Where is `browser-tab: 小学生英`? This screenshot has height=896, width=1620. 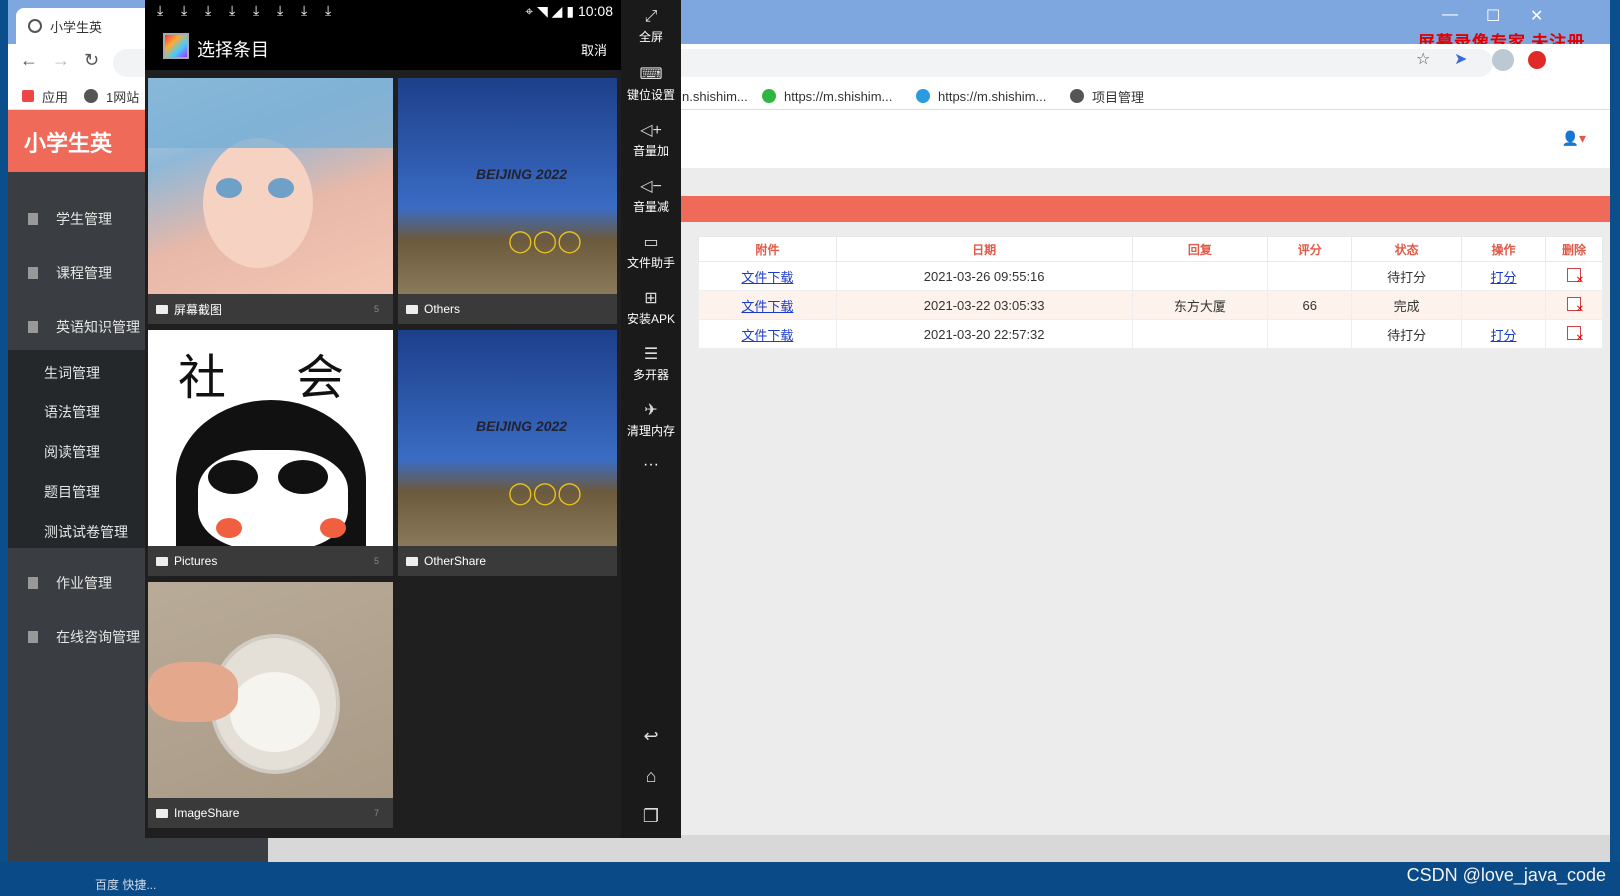 browser-tab: 小学生英 is located at coordinates (91, 26).